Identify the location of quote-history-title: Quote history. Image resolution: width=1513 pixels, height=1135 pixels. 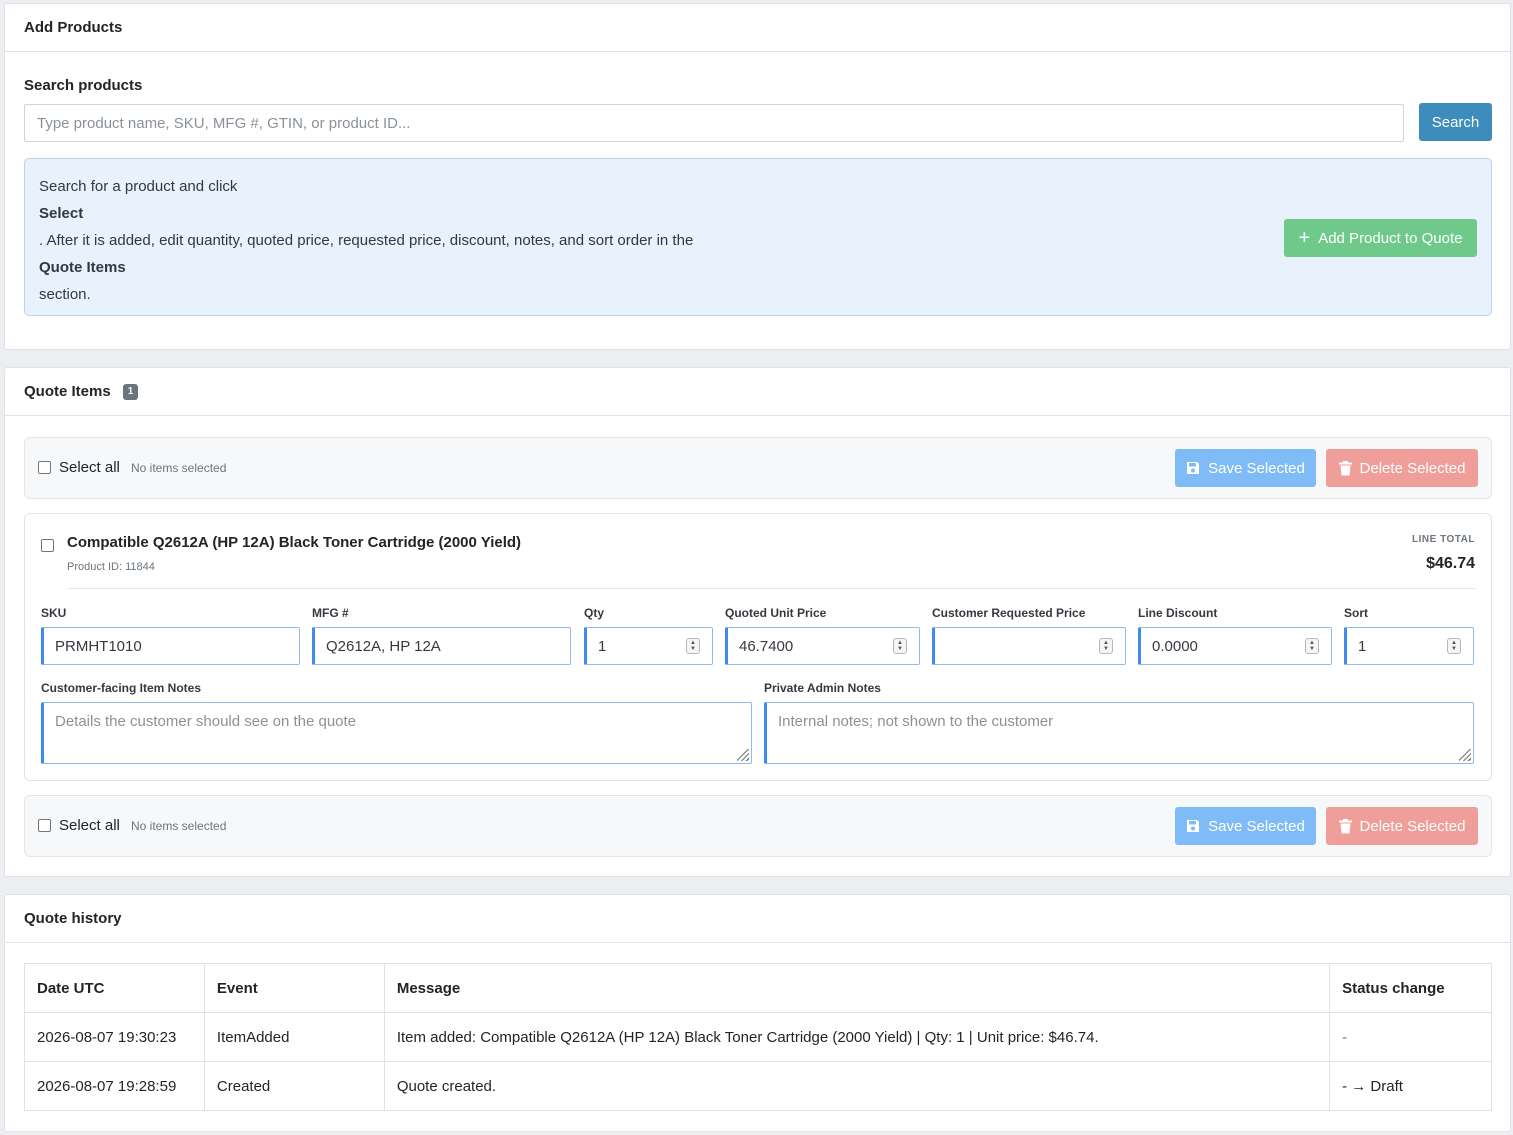
(757, 919).